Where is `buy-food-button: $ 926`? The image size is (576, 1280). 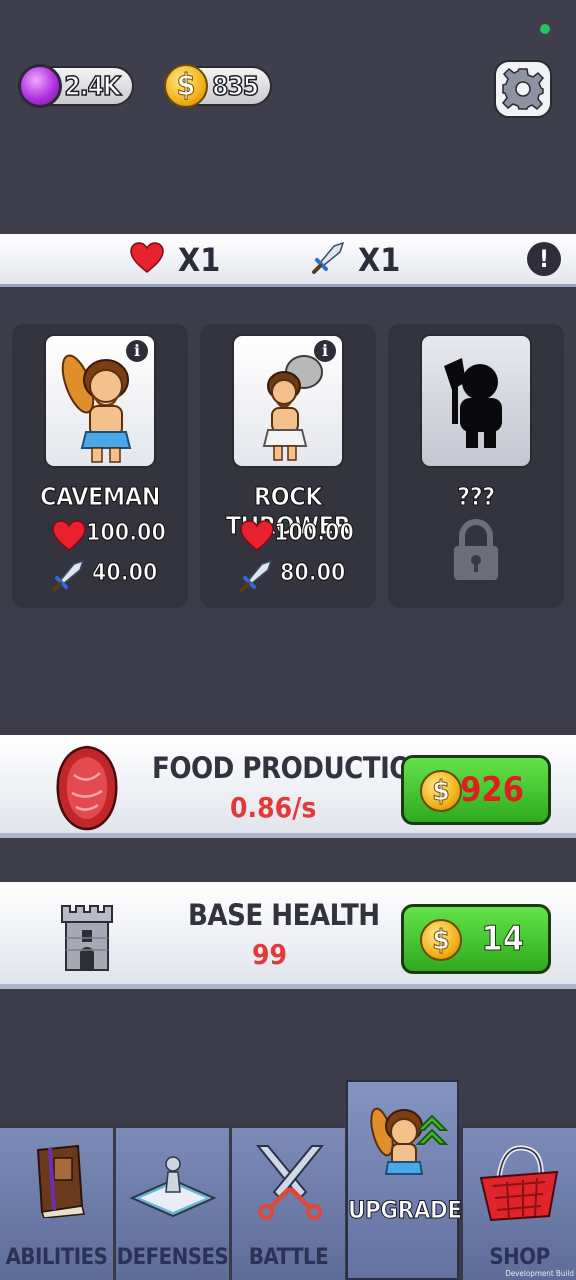
buy-food-button: $ 926 is located at coordinates (476, 790).